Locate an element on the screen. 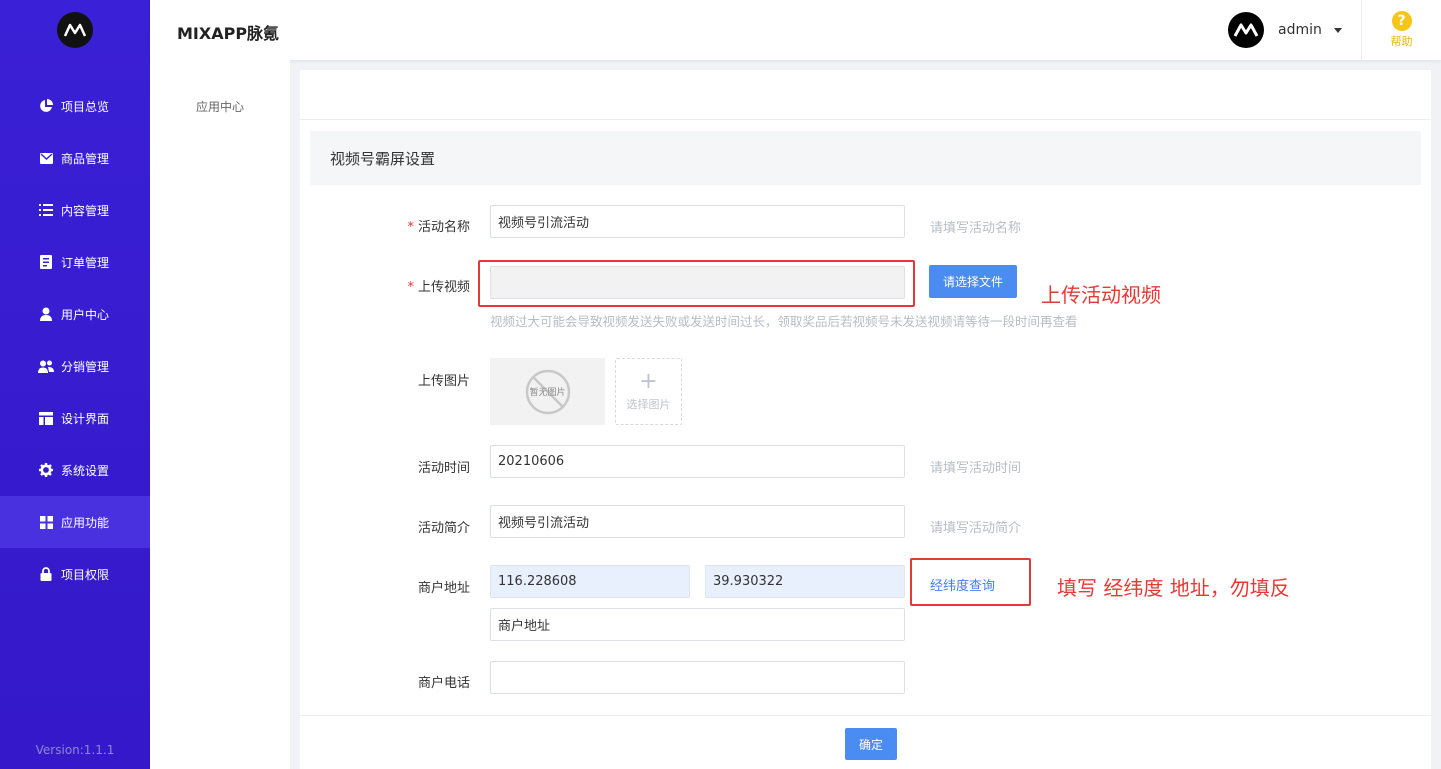  sidebar-menu: 项目总览 商品管理 内容管理 订单管理 用户中心 分销管理 设计界面 系统设置 is located at coordinates (75, 340).